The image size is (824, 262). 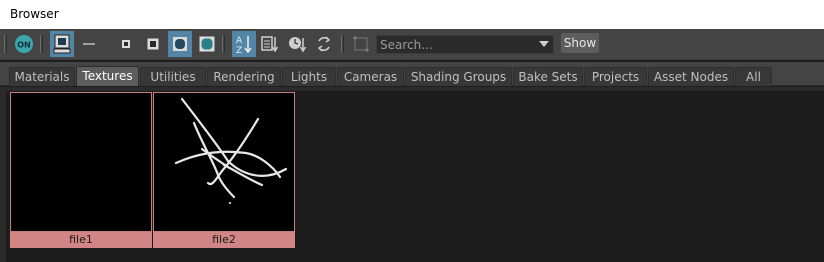 I want to click on xlarge-swatch-icon, so click(x=207, y=44).